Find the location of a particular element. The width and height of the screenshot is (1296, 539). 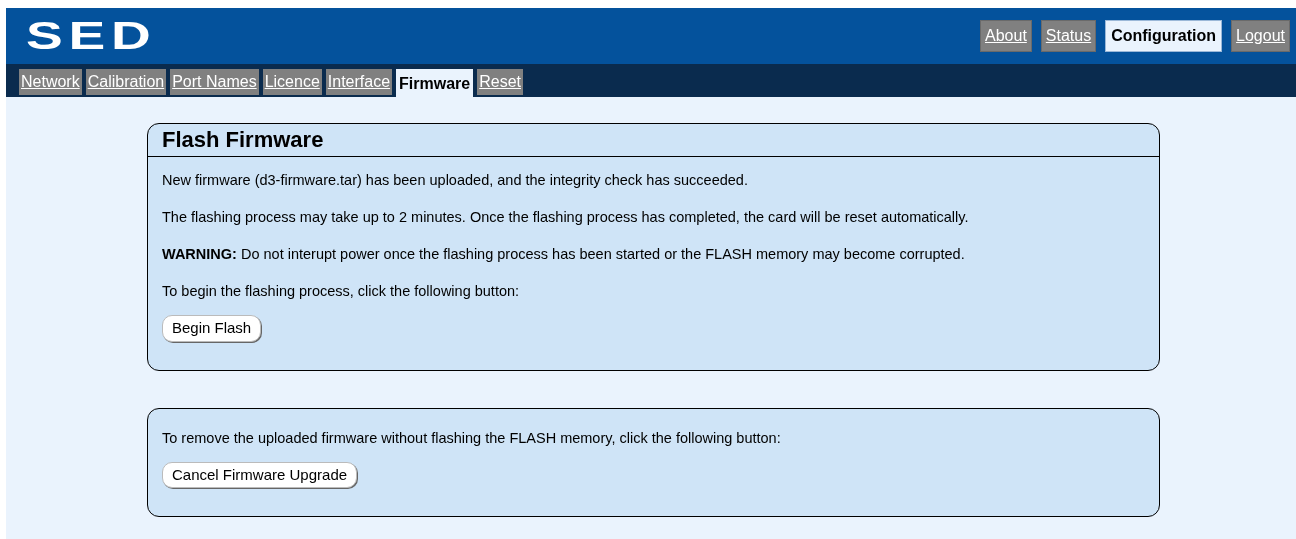

nav-link: Status is located at coordinates (1068, 36).